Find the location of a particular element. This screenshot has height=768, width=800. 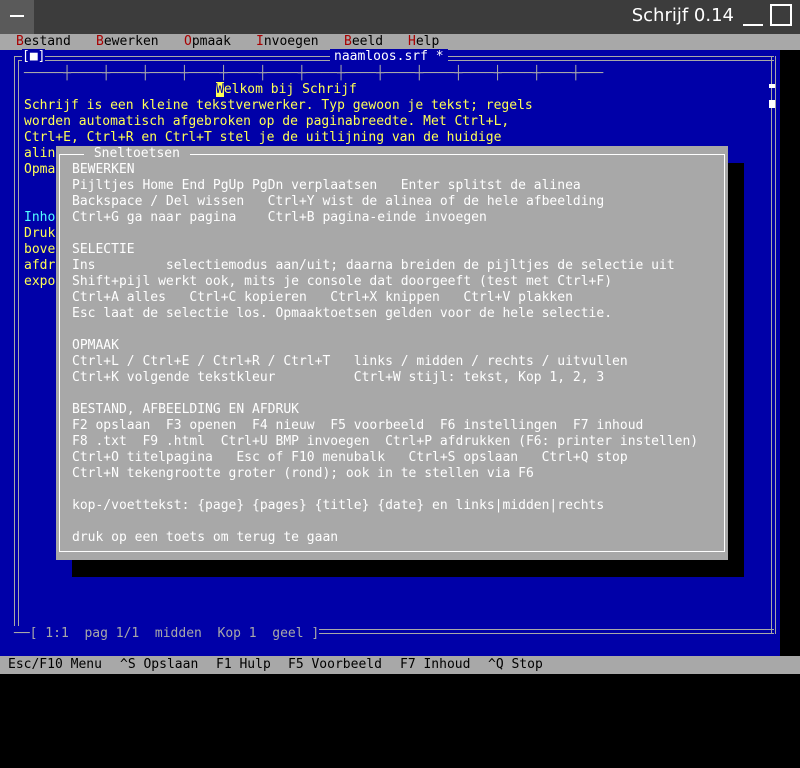

menu-opmaak: Opmaak is located at coordinates (207, 42).